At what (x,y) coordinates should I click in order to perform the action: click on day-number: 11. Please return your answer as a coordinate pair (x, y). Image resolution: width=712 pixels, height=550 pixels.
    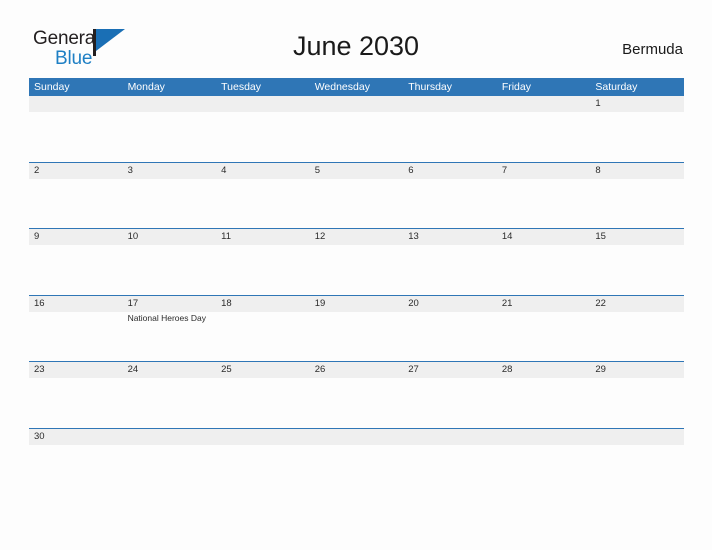
    Looking at the image, I should click on (263, 237).